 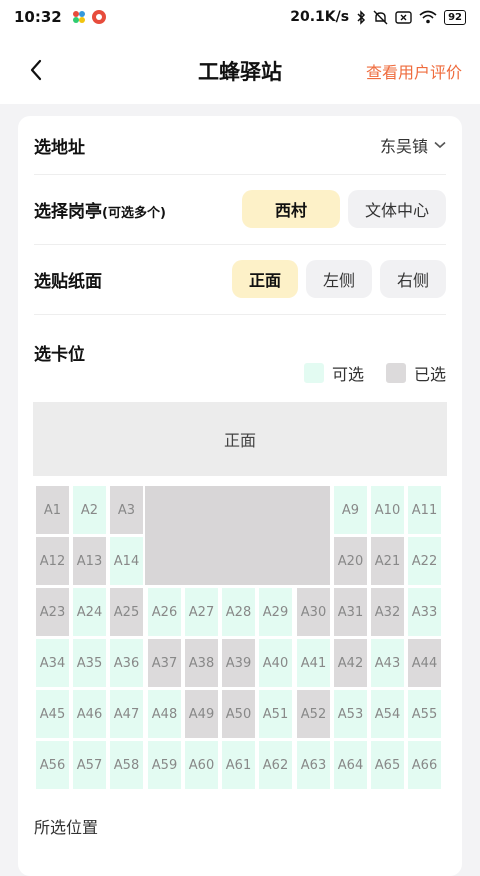 What do you see at coordinates (403, 146) in the screenshot?
I see `address-value: 东吴镇` at bounding box center [403, 146].